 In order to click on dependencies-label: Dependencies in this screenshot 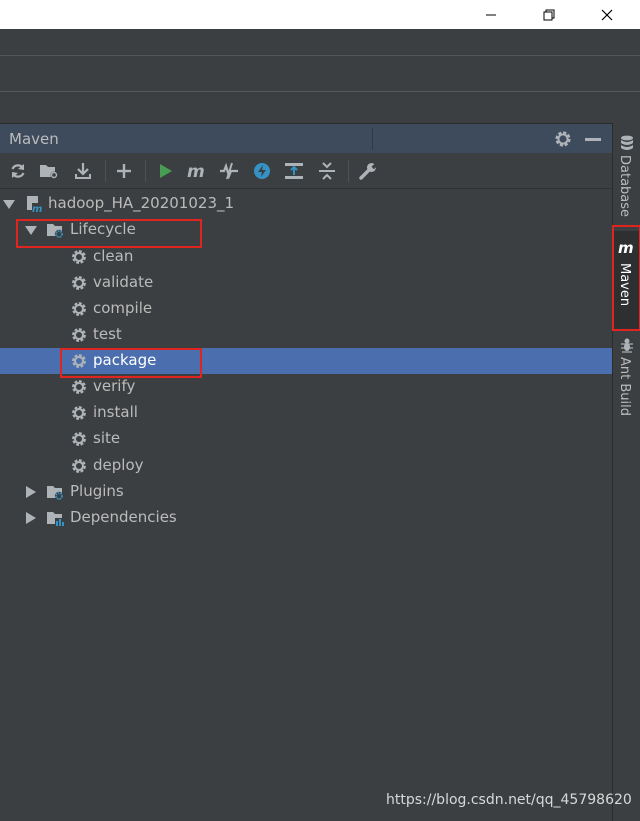, I will do `click(123, 517)`.